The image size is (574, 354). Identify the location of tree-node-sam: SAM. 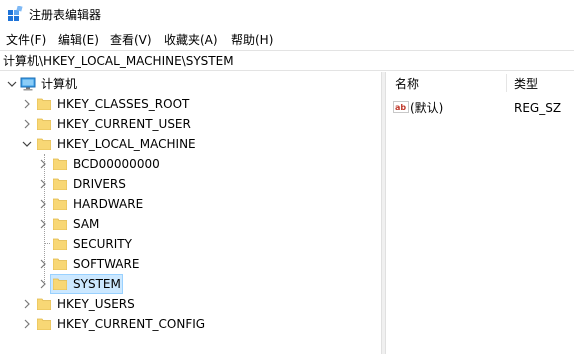
(190, 224).